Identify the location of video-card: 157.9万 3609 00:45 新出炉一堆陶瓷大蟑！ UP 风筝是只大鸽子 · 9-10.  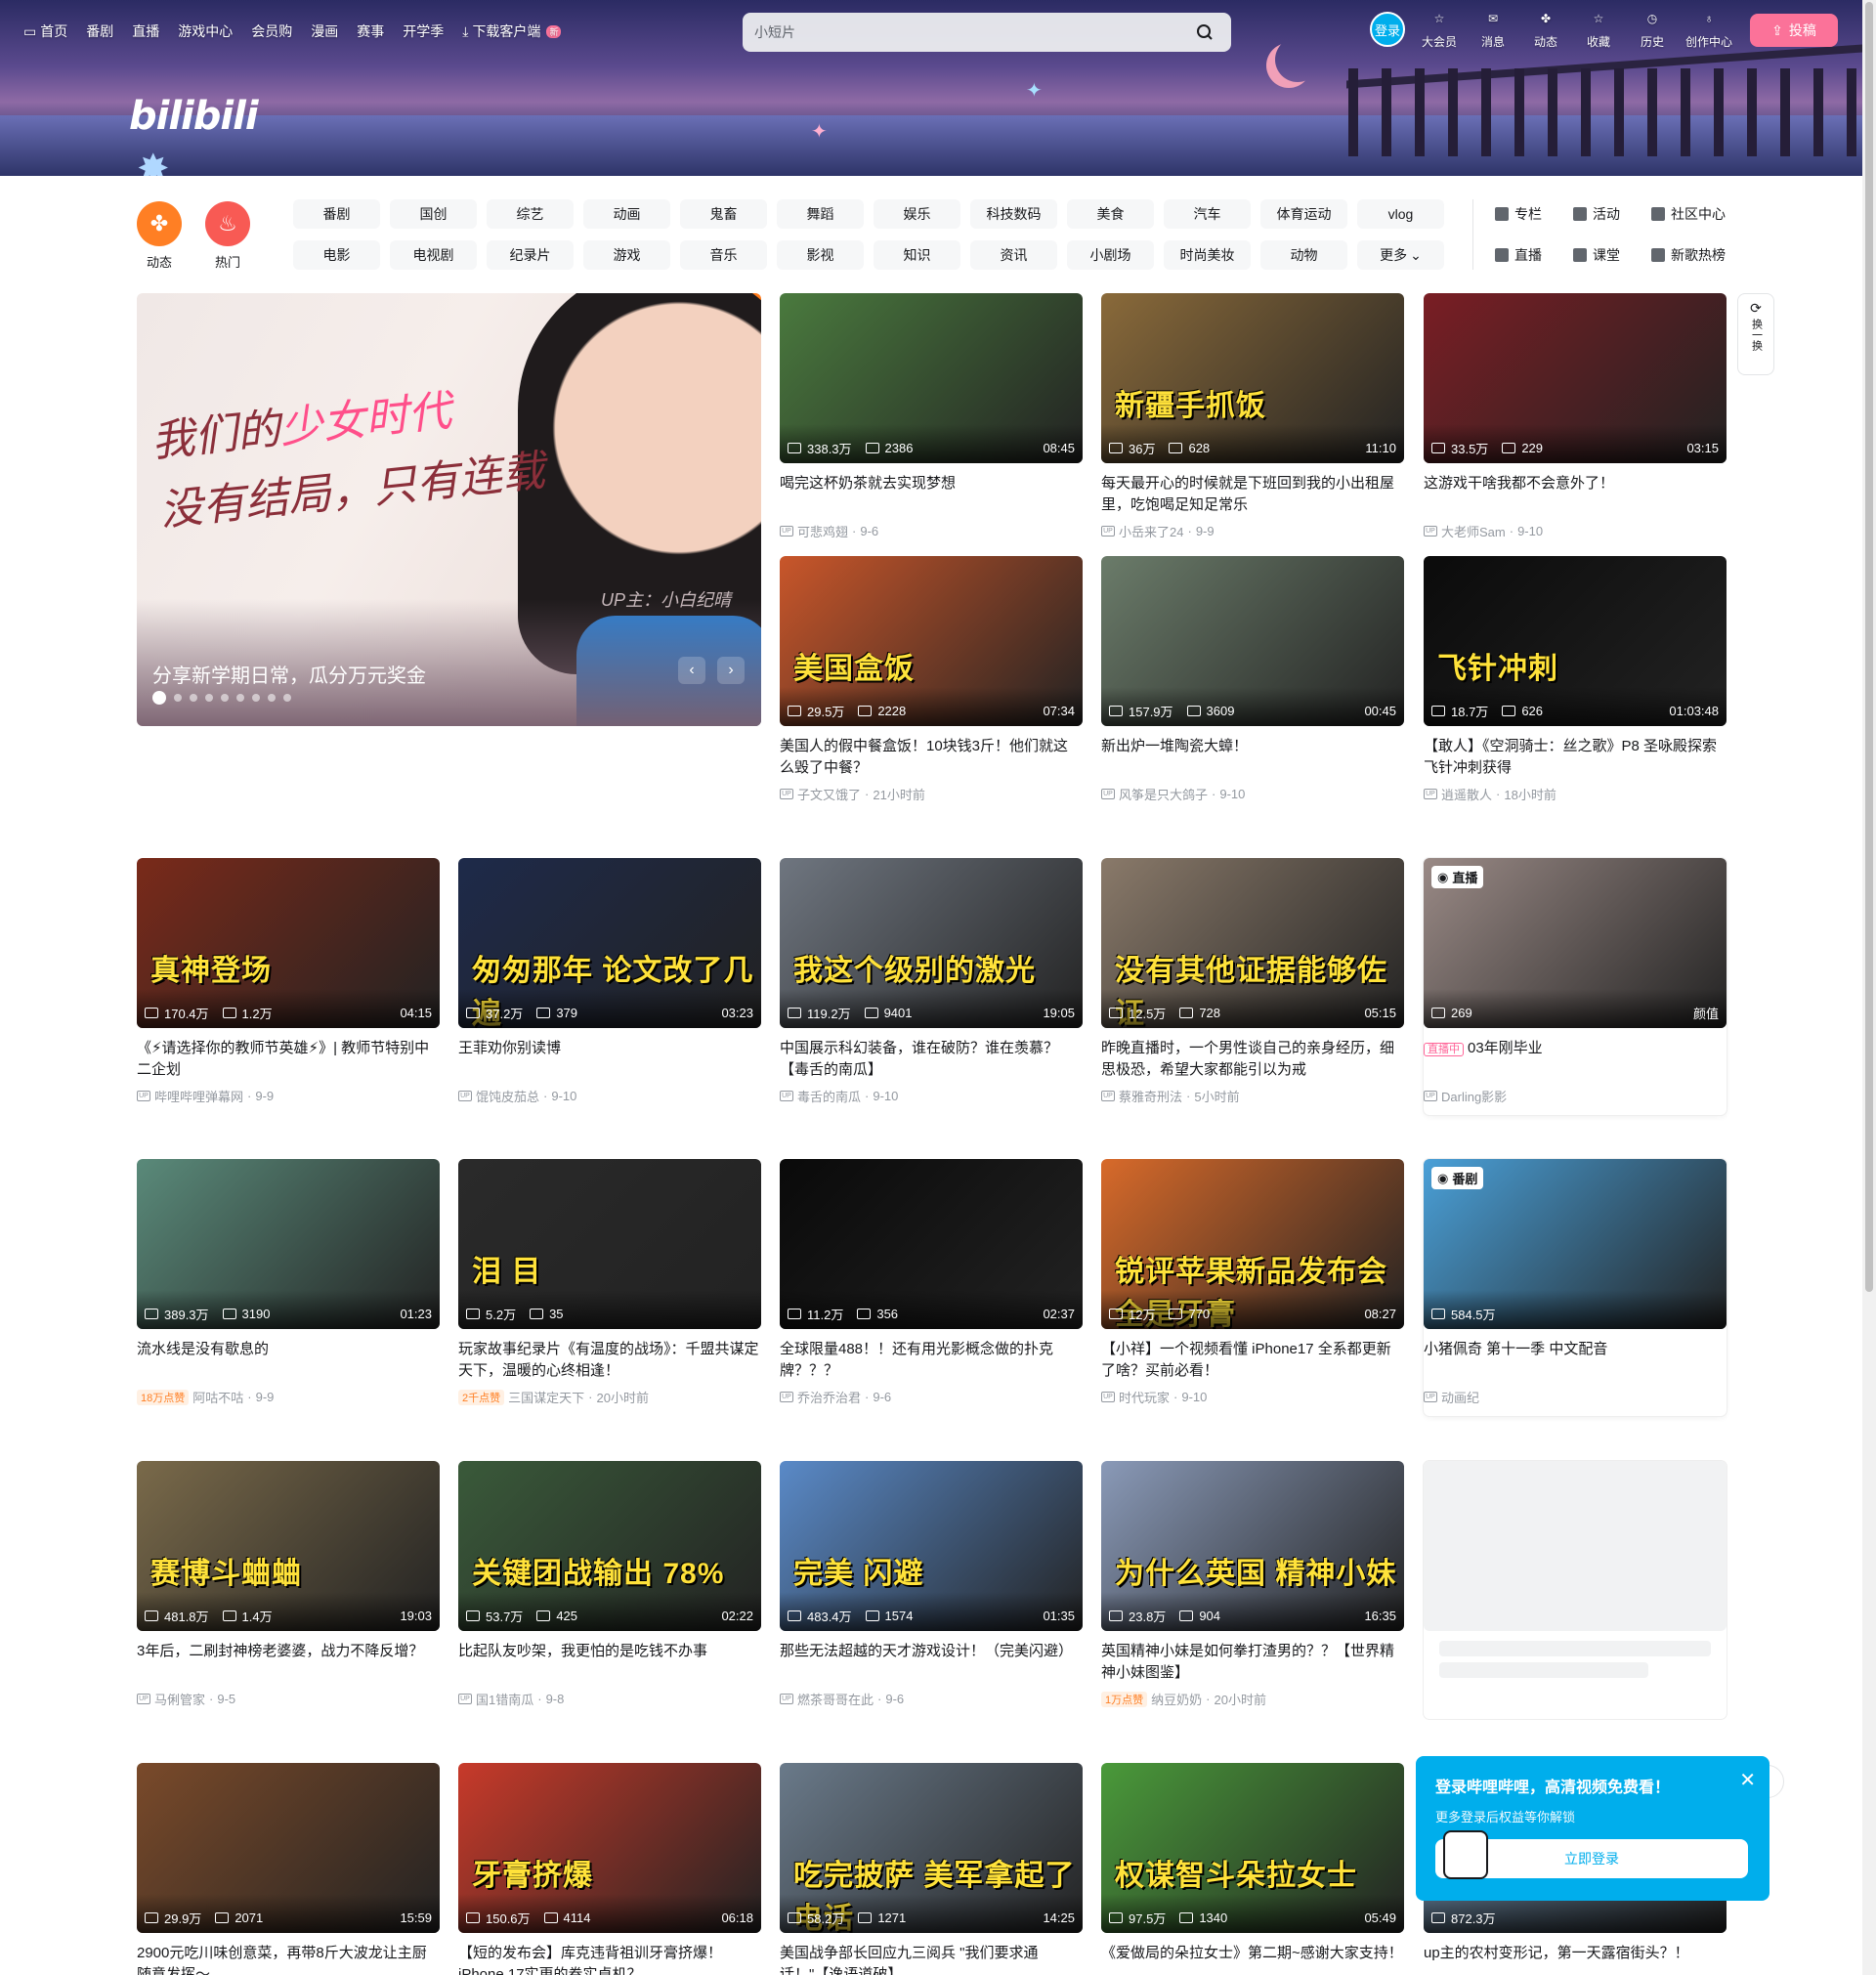
(1252, 680).